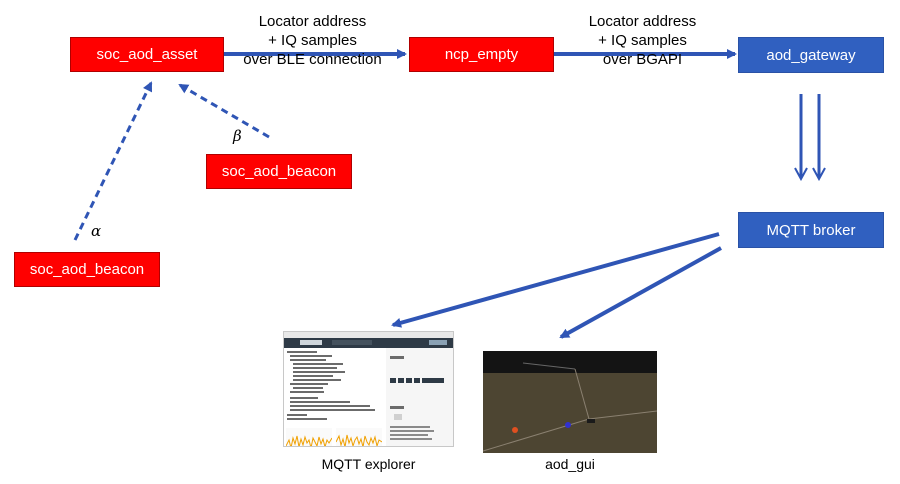 The width and height of the screenshot is (900, 484). I want to click on edge-label-asset-to-ncp-line-1: Locator address, so click(312, 21).